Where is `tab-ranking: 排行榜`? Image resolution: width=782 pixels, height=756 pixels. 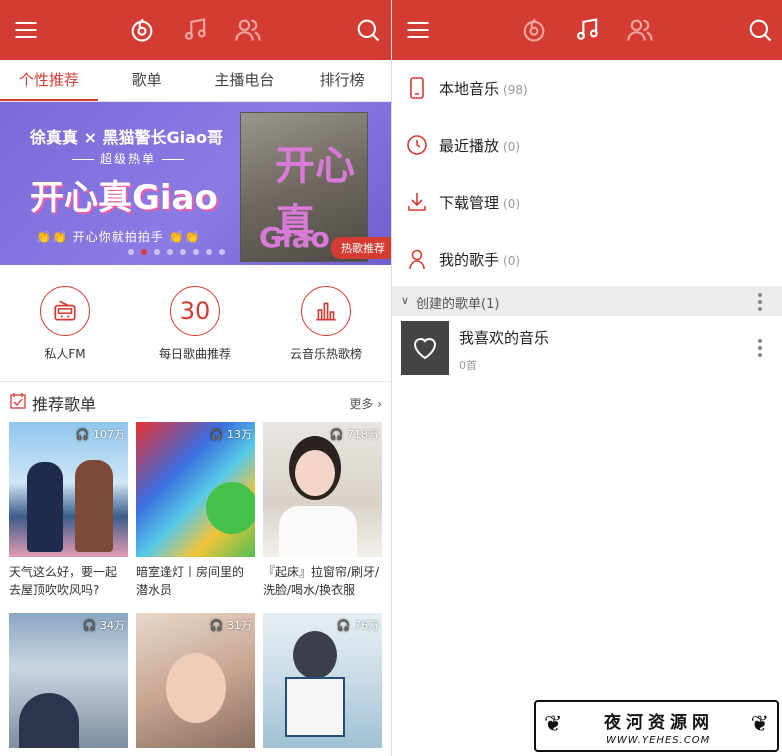
tab-ranking: 排行榜 is located at coordinates (342, 80).